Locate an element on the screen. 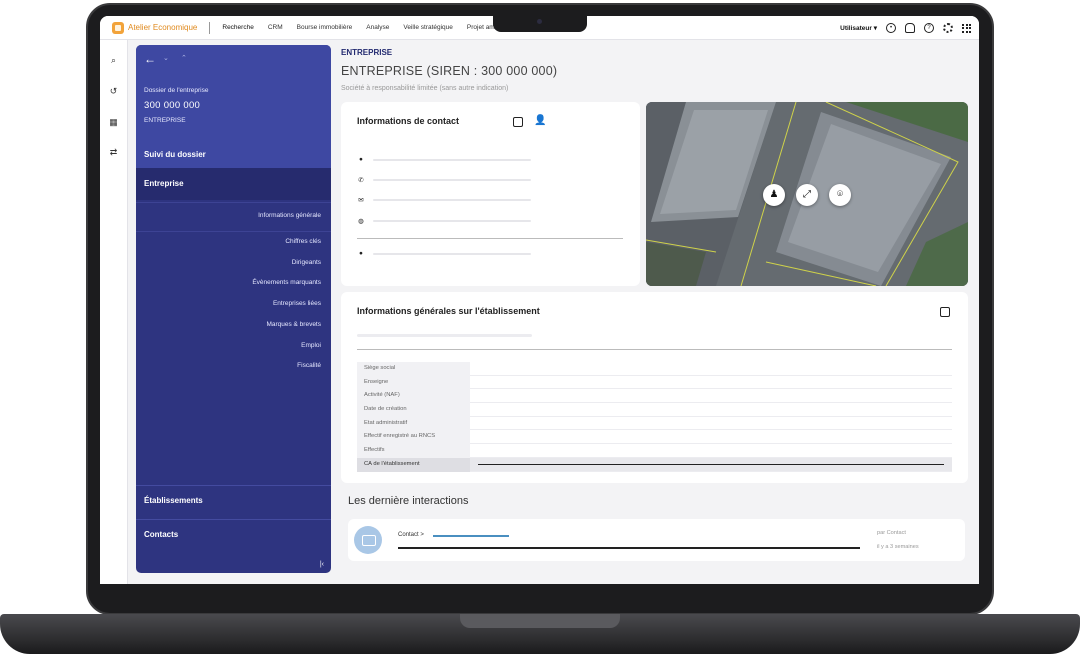 The width and height of the screenshot is (1080, 658). page-title: ENTREPRISE (SIREN : 300 000 000) is located at coordinates (449, 71).